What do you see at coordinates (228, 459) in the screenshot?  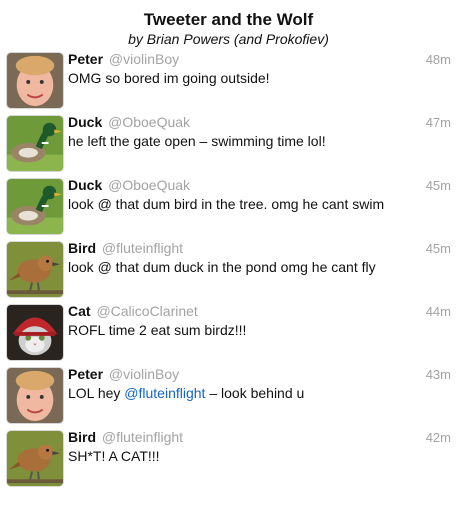 I see `tweet-item: Bird @fluteinflight 42m SH*T! A CAT!!!` at bounding box center [228, 459].